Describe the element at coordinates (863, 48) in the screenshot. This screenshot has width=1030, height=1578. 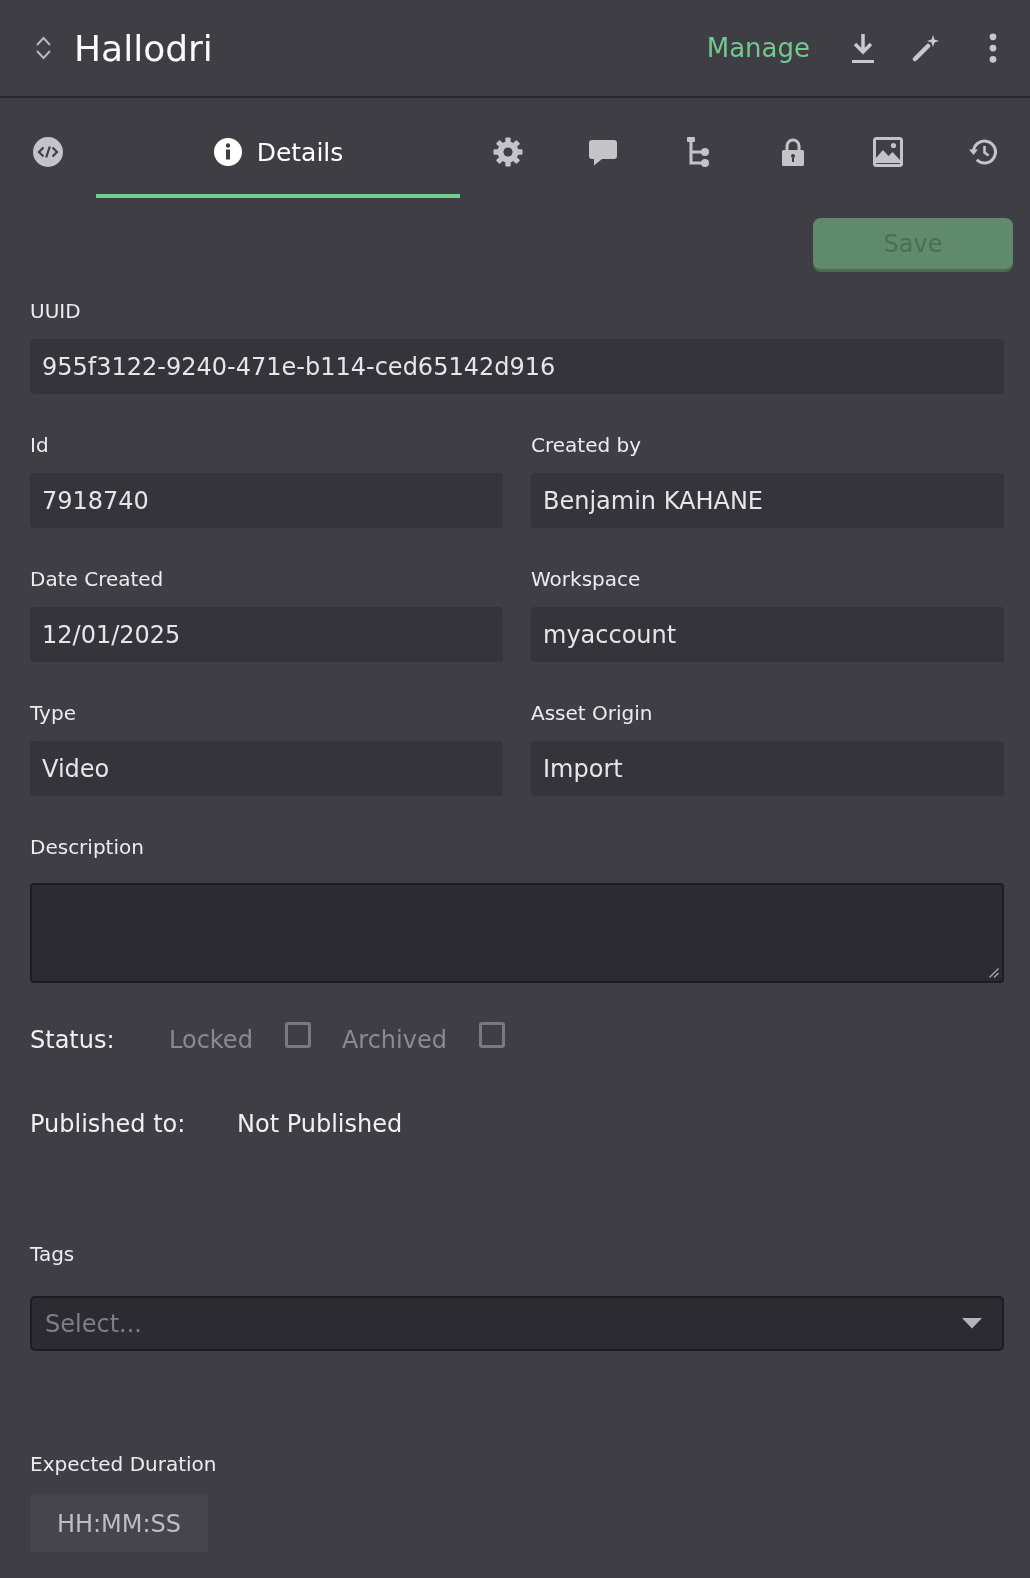
I see `download-icon` at that location.